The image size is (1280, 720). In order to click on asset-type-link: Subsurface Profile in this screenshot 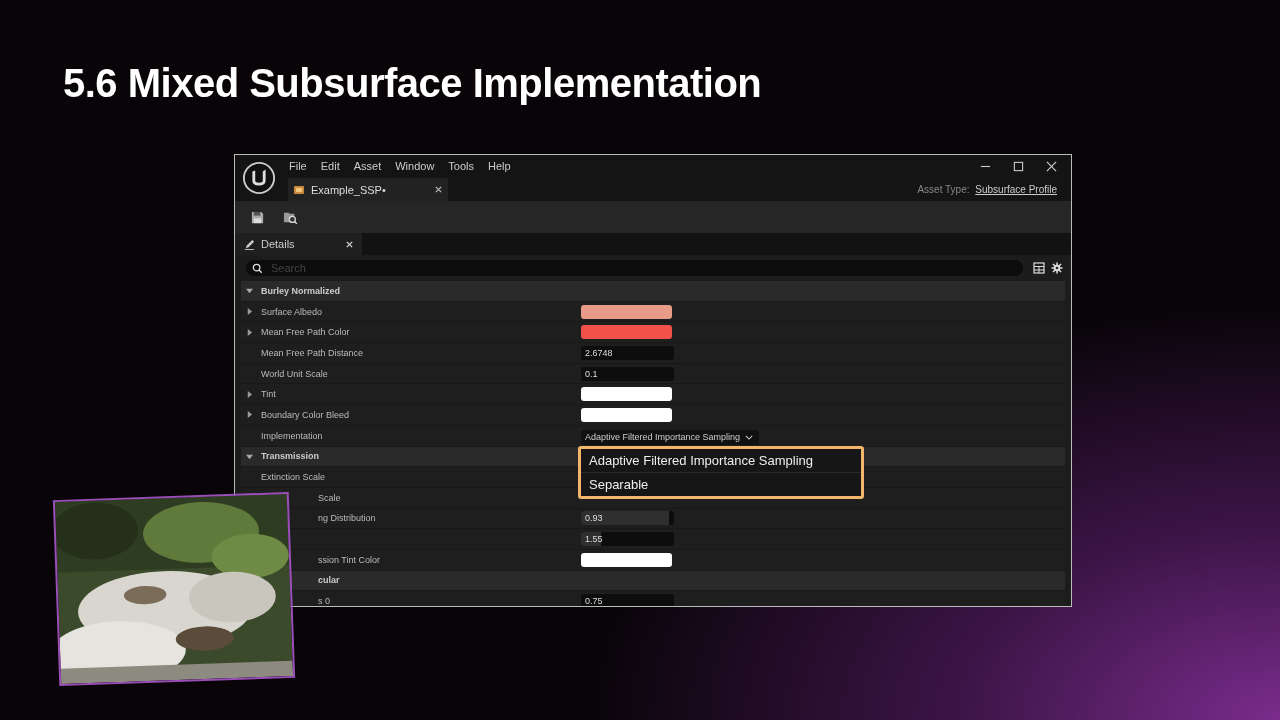, I will do `click(1016, 189)`.